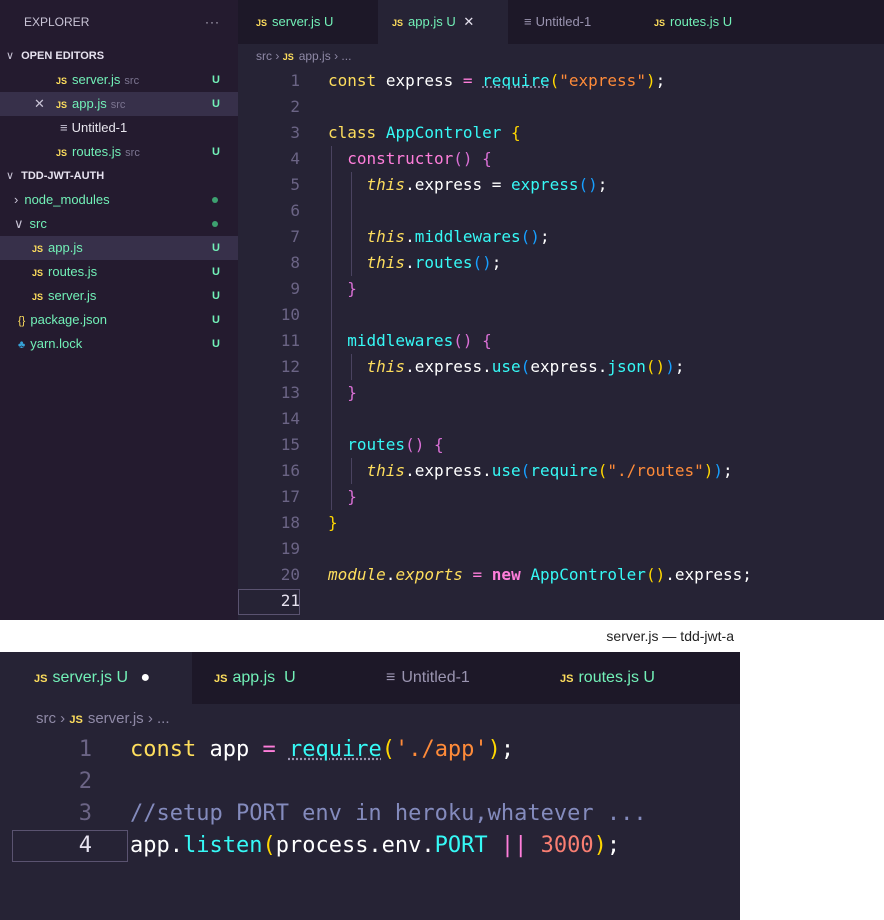 The width and height of the screenshot is (884, 920). I want to click on code-line: }, so click(352, 288).